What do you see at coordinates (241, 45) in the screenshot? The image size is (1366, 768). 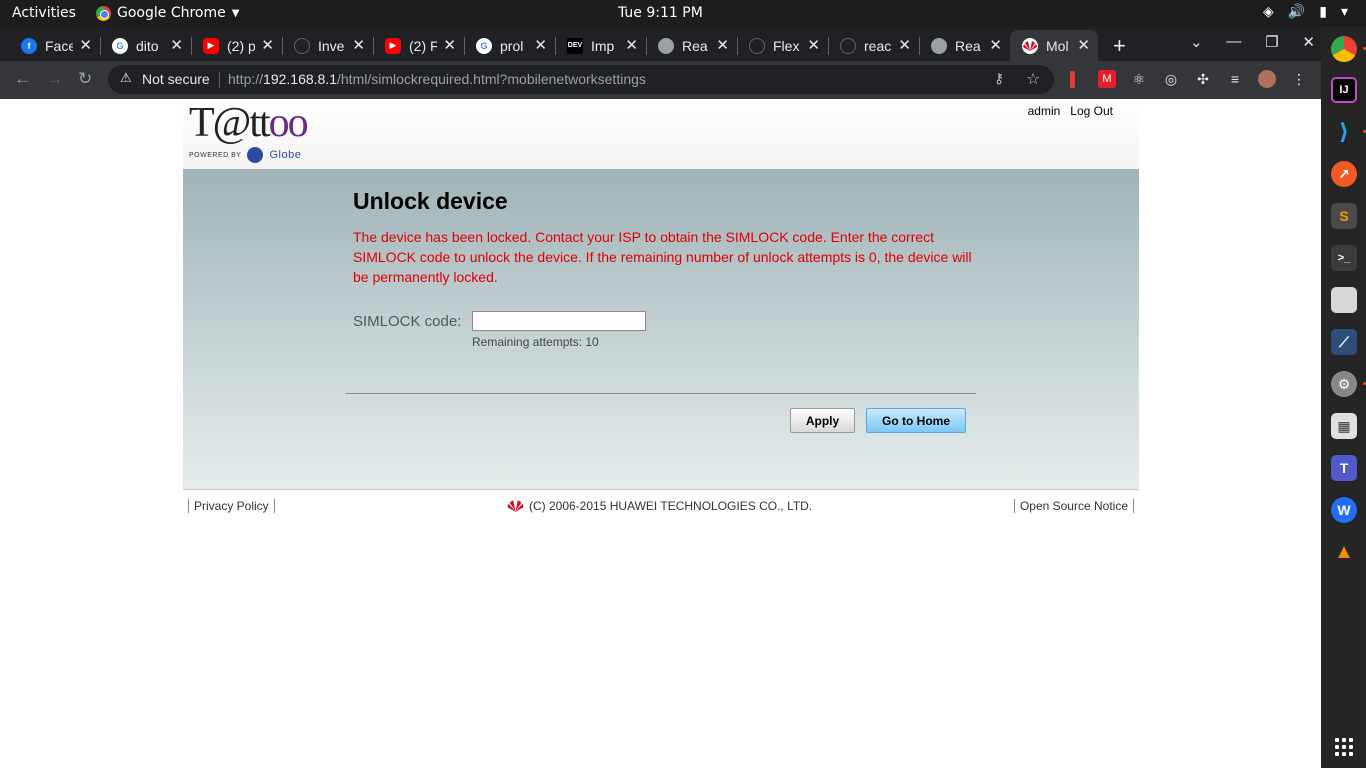 I see `tab-title: (2) p` at bounding box center [241, 45].